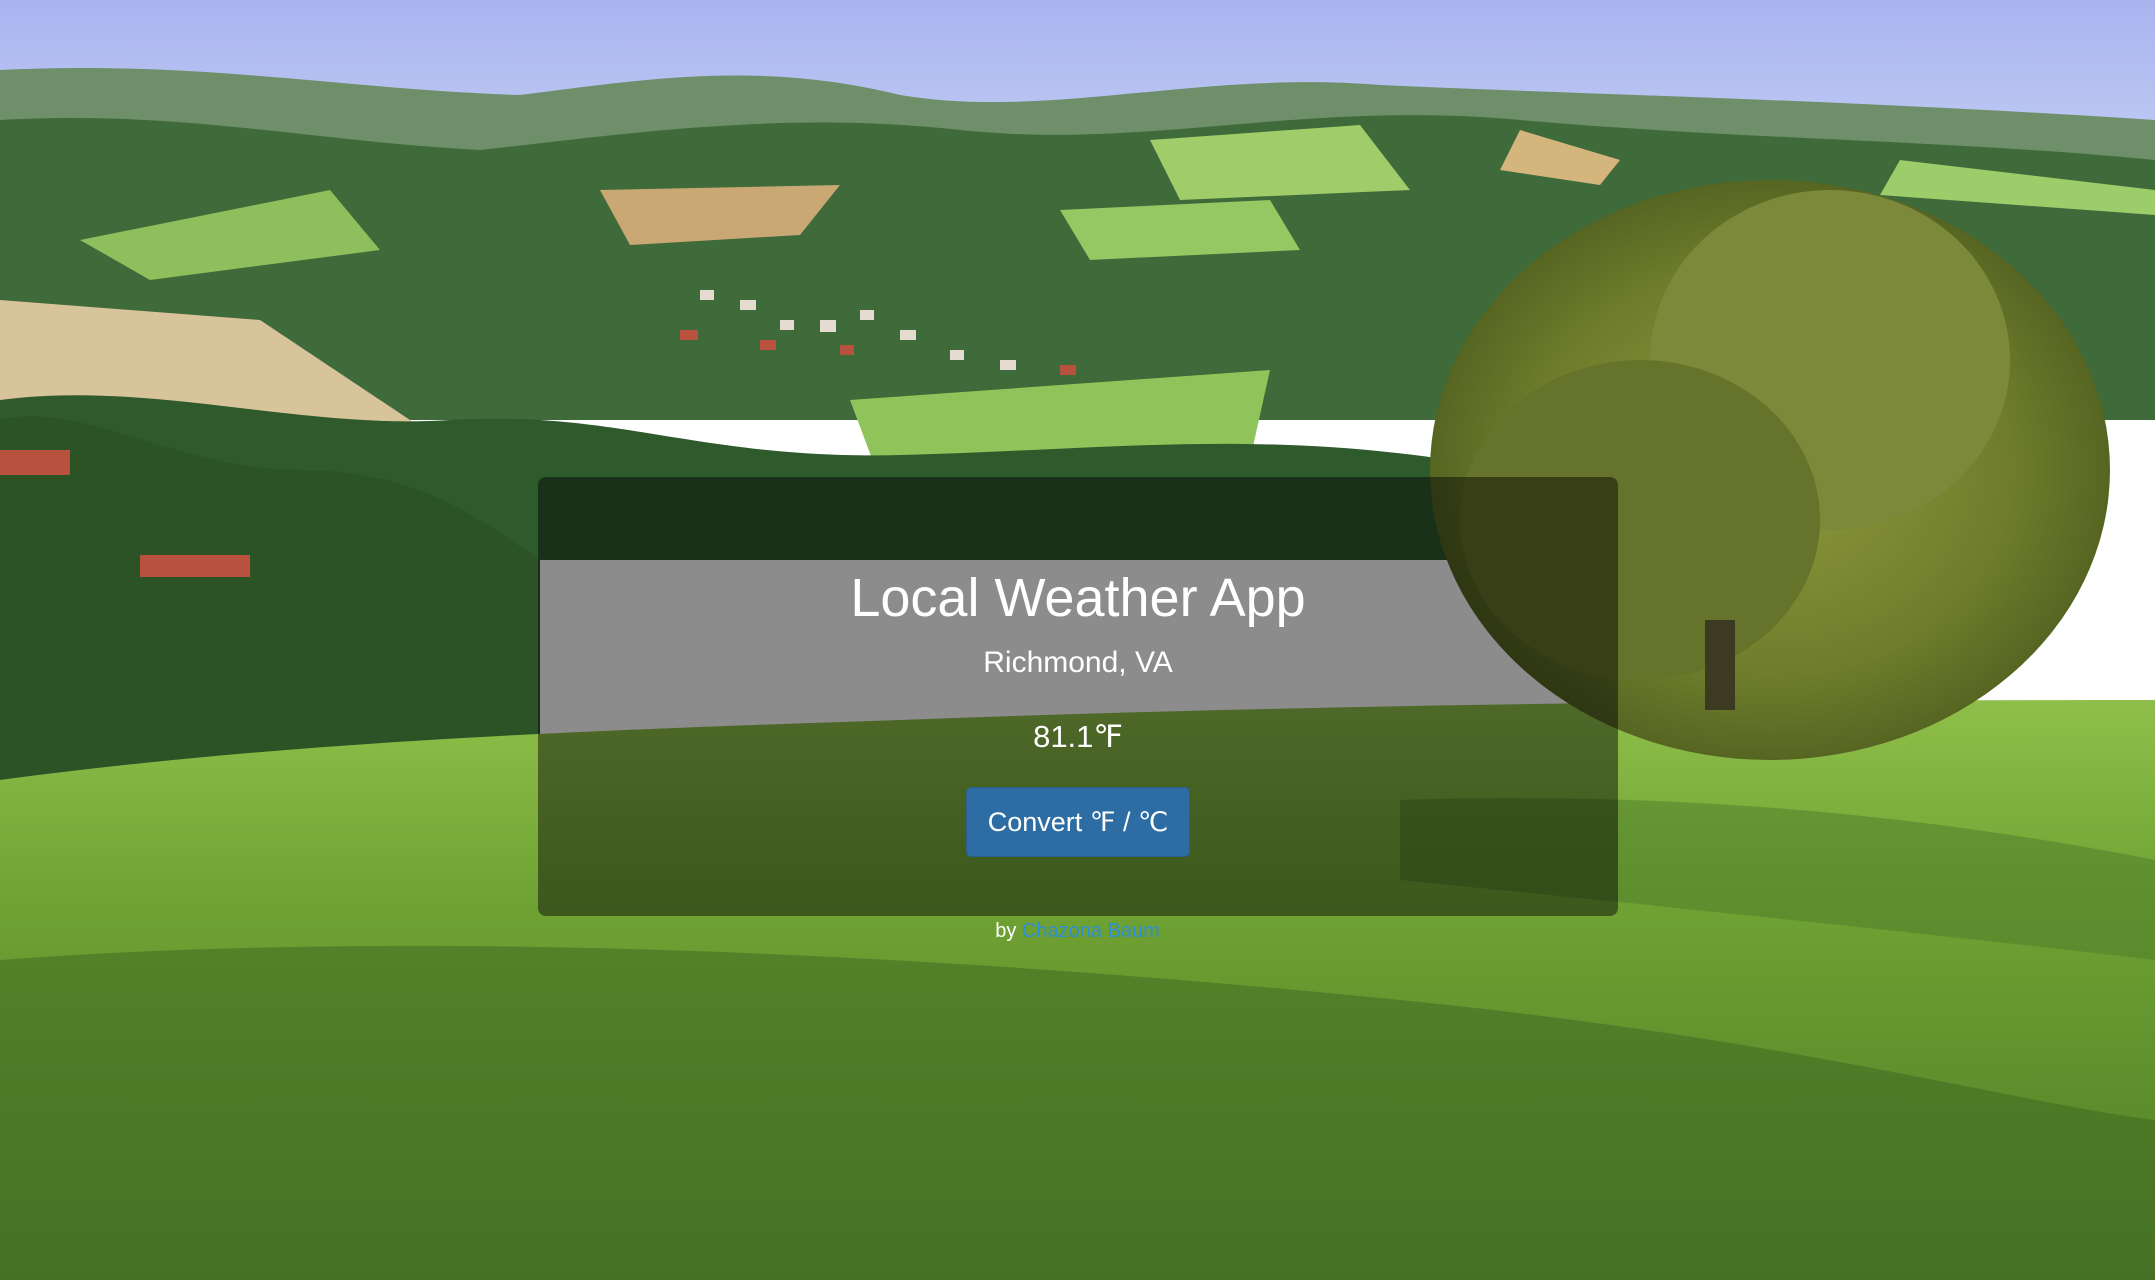 The width and height of the screenshot is (2155, 1280). I want to click on page-title: Local Weather App, so click(1078, 598).